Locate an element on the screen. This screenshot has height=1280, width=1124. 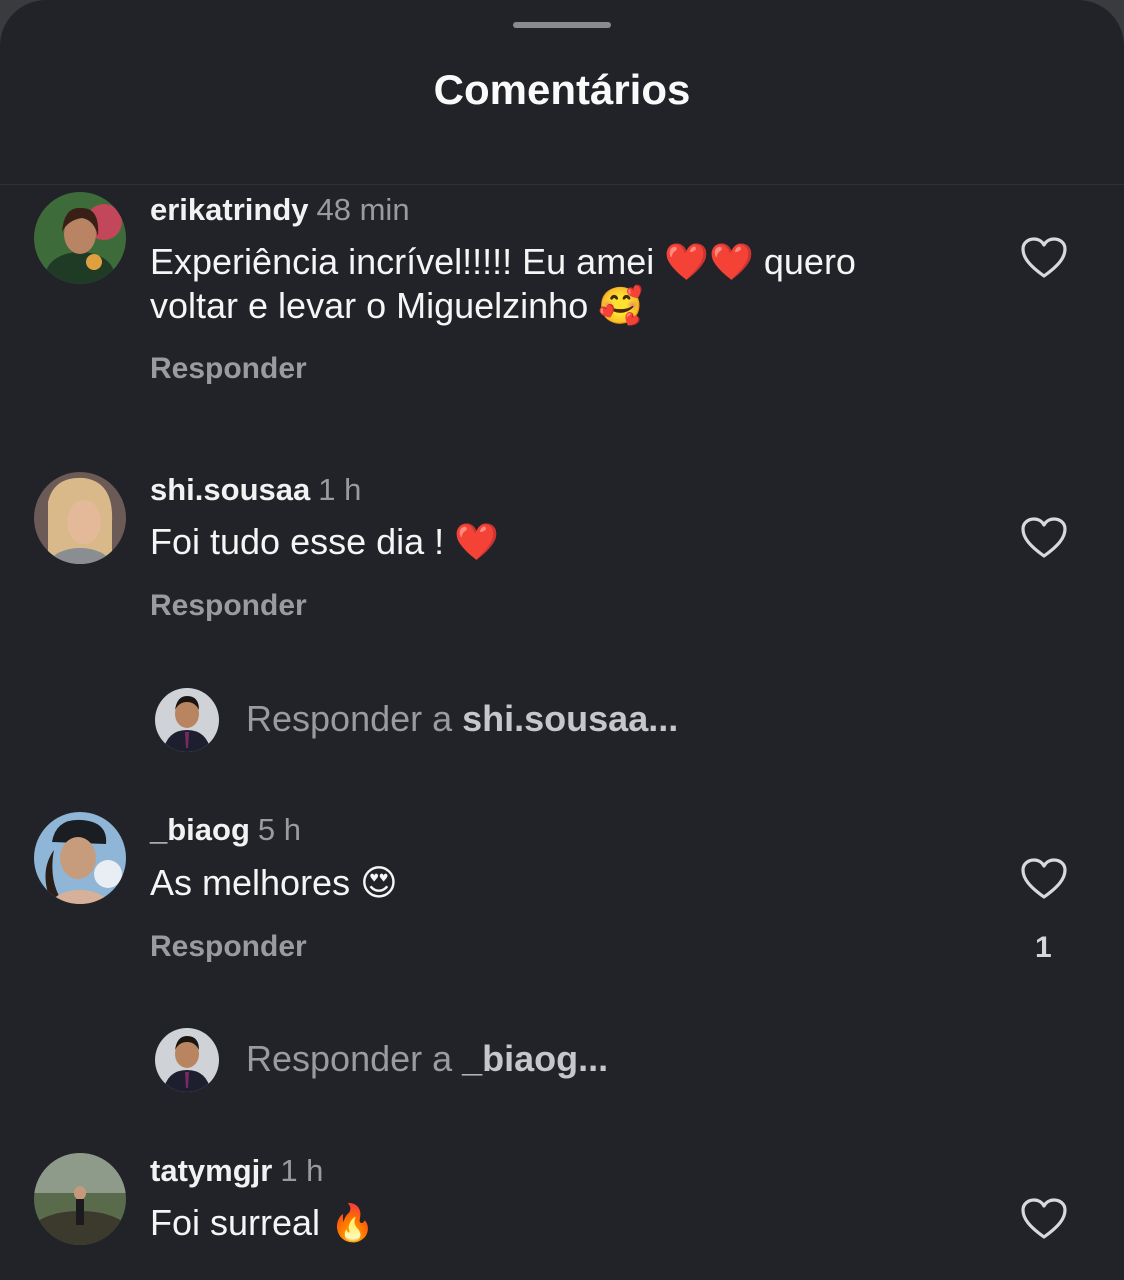
comment-meta: erikatrindy 48 min is located at coordinates (280, 210).